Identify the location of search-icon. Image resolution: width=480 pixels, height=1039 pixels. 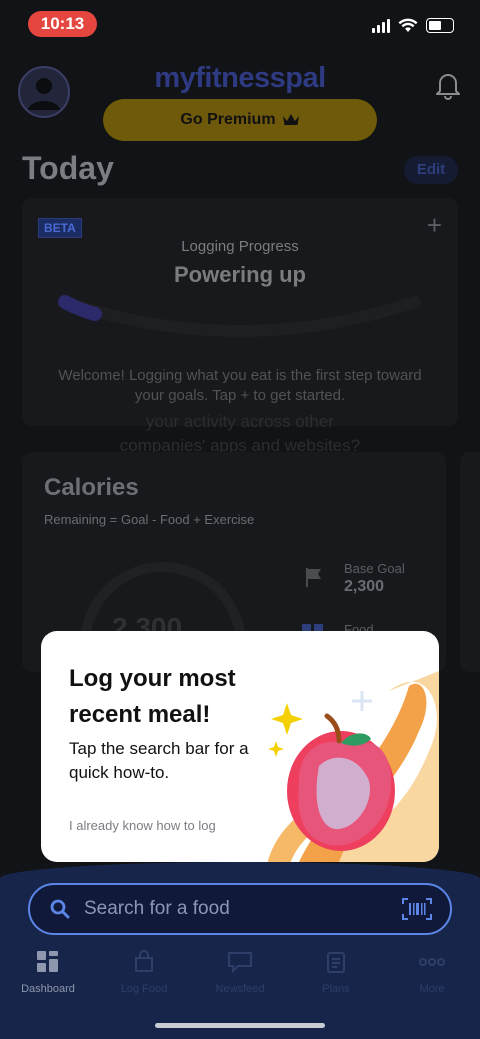
(60, 909).